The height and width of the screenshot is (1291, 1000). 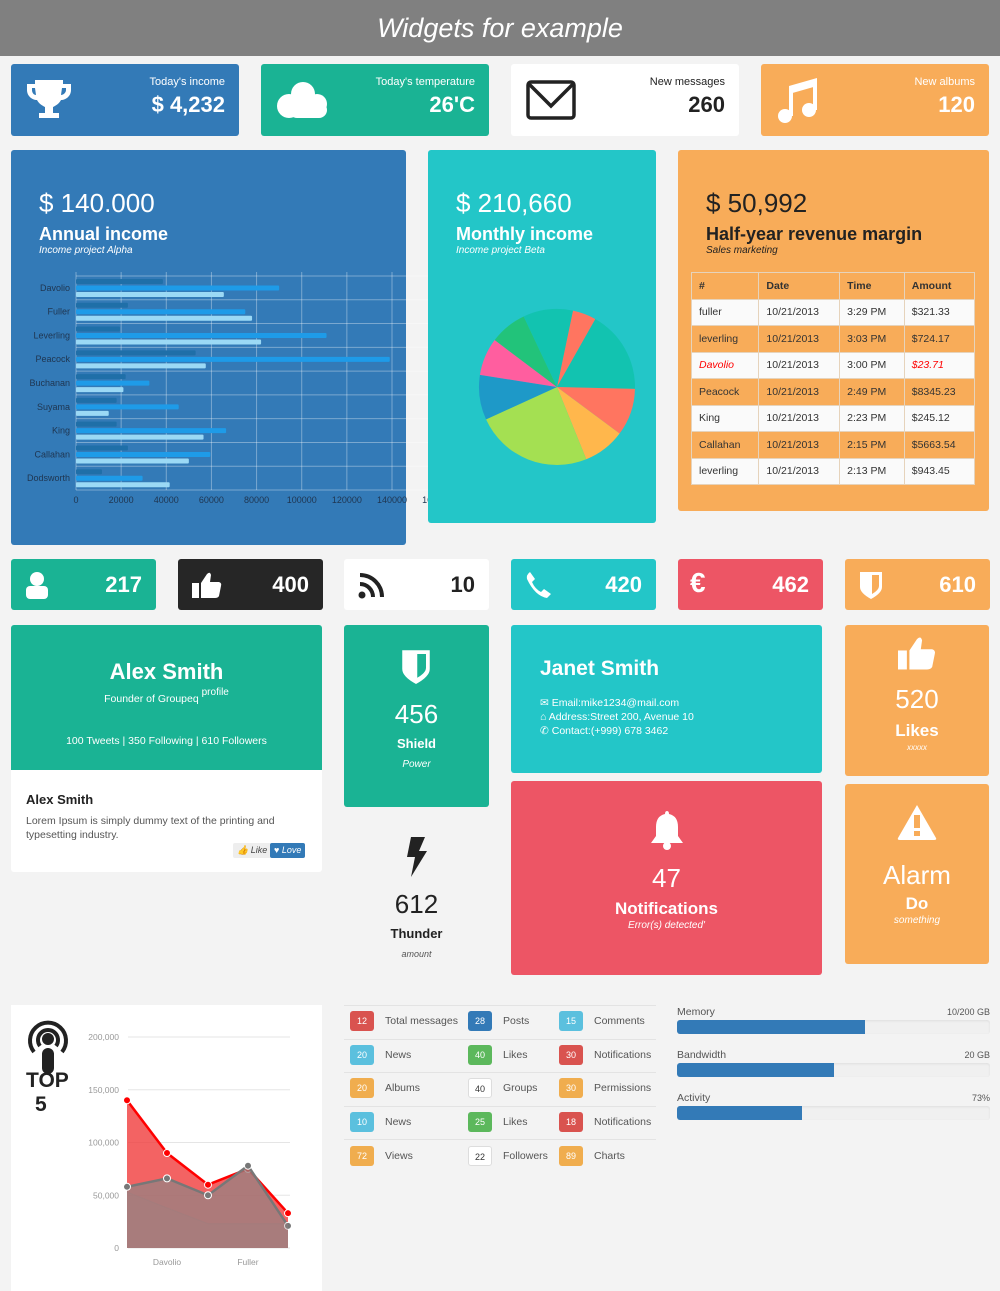 What do you see at coordinates (416, 584) in the screenshot?
I see `stat-rss: 10` at bounding box center [416, 584].